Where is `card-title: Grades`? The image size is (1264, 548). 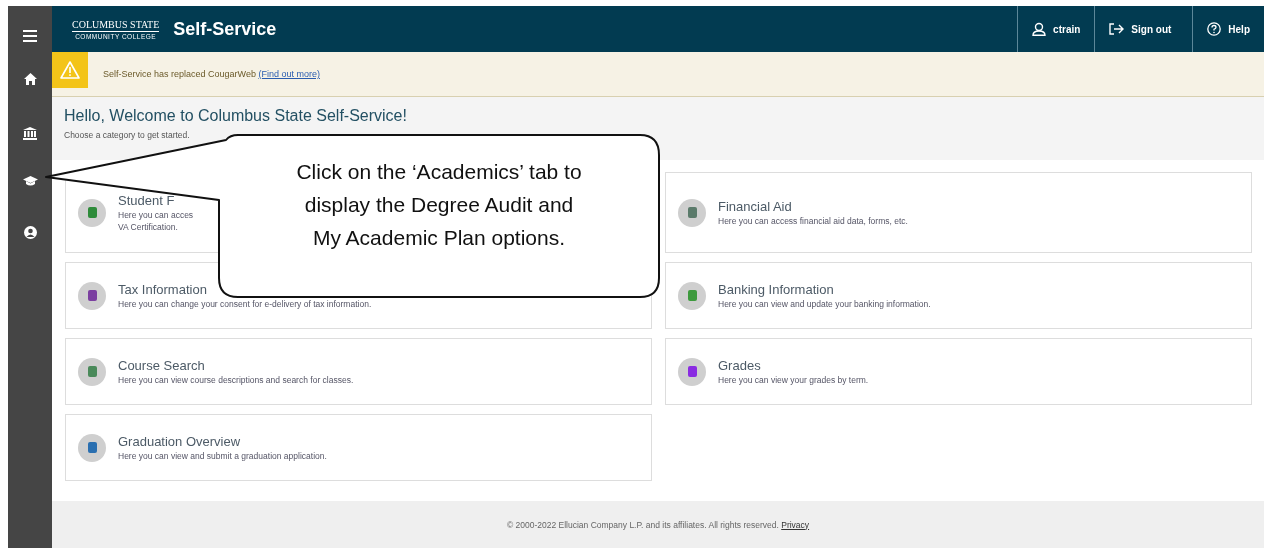
card-title: Grades is located at coordinates (740, 365).